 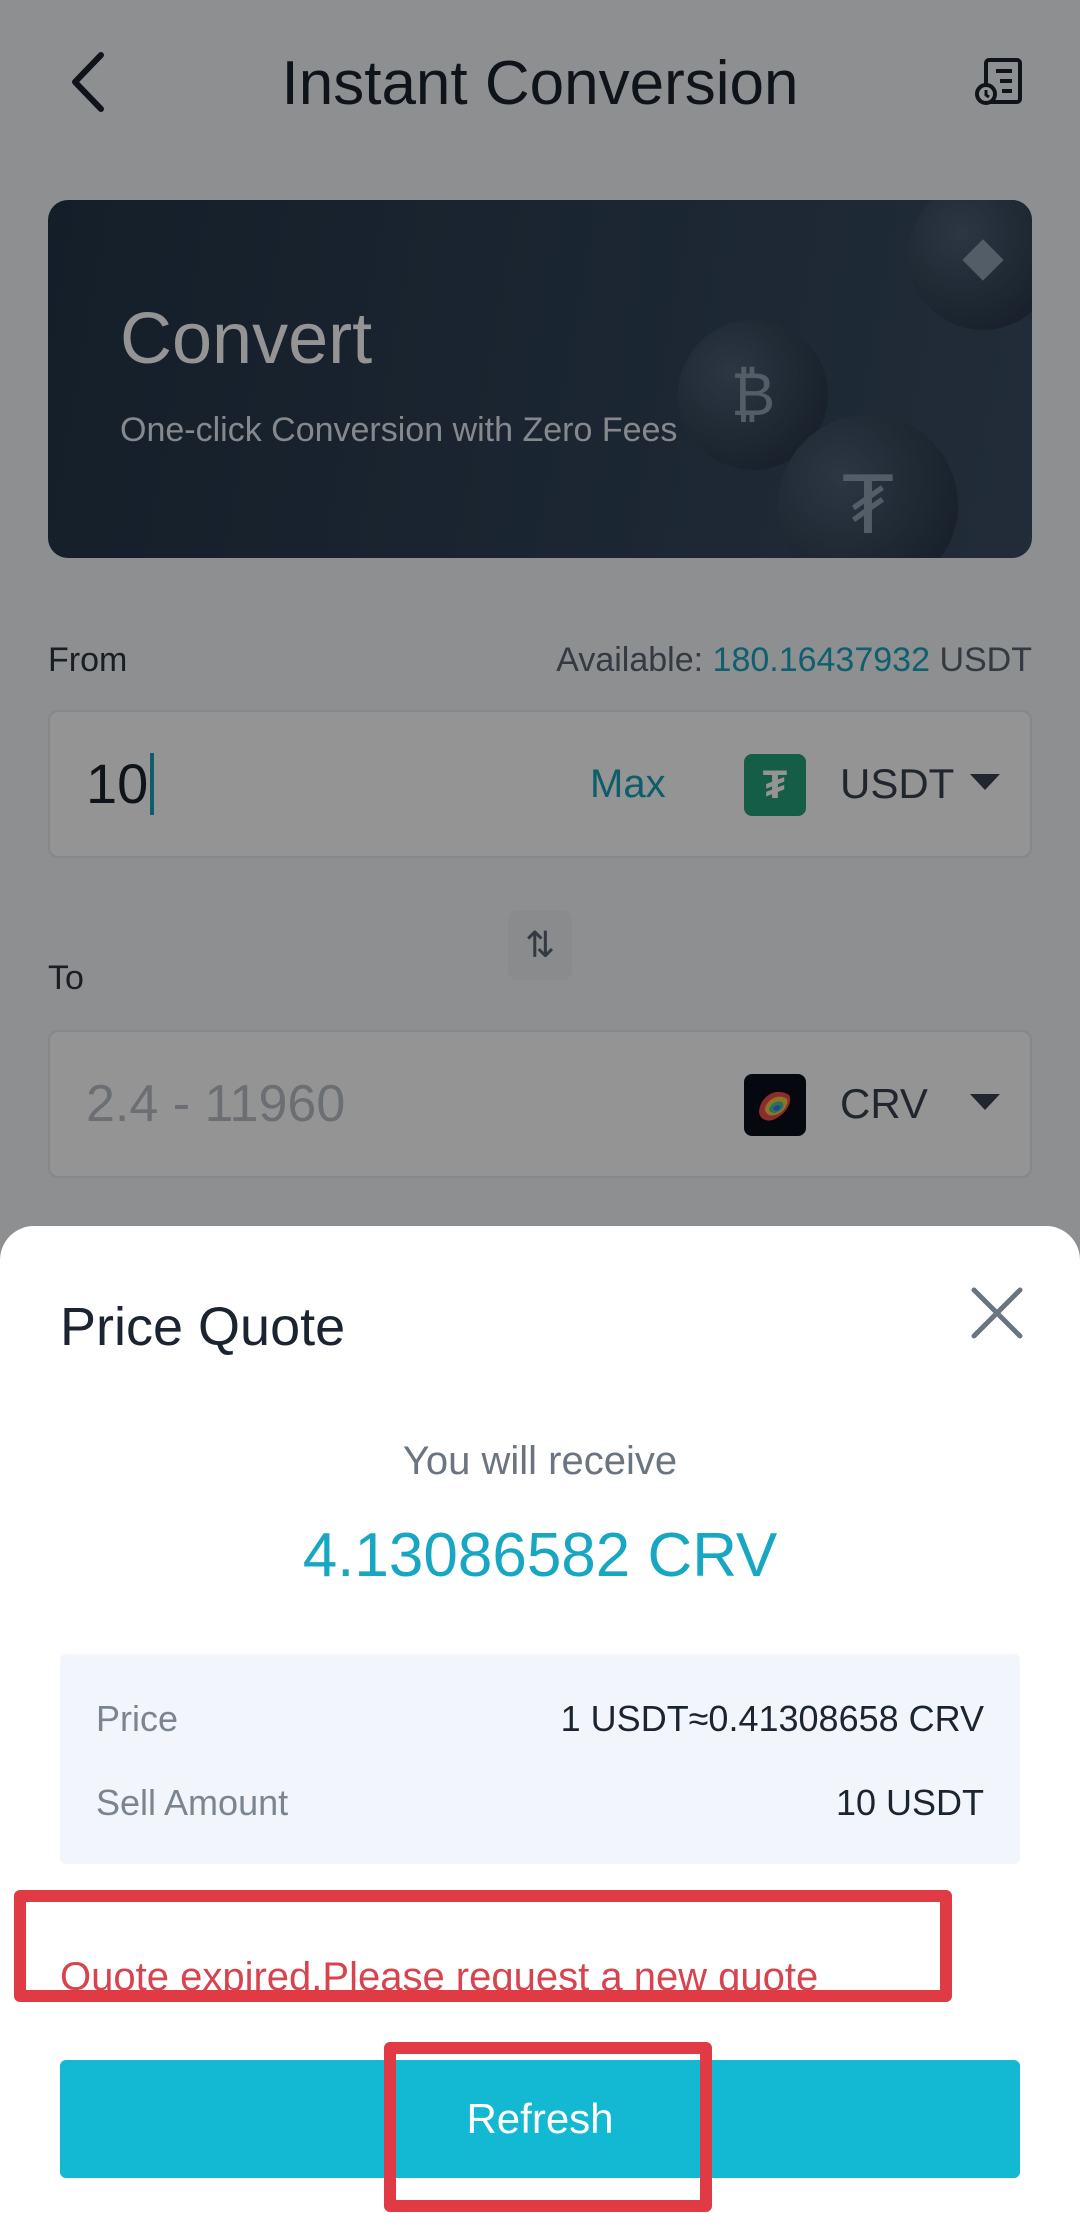 I want to click on close-button, so click(x=997, y=1315).